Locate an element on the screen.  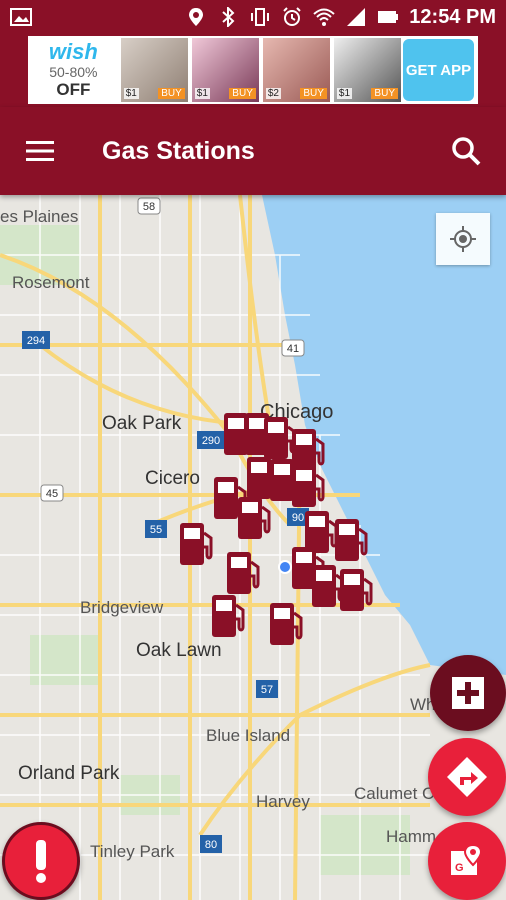
svg-text: 55 is located at coordinates (156, 530).